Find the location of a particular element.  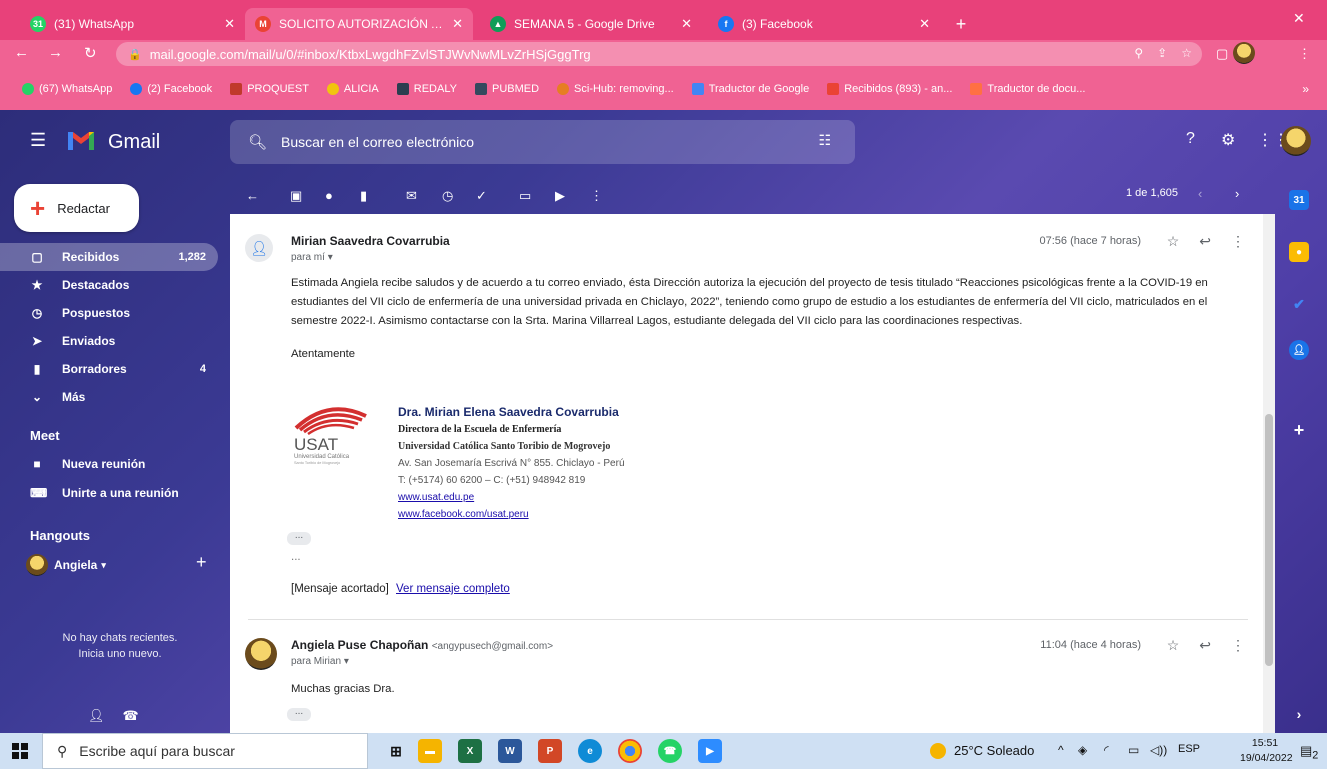

new-chat-button: + is located at coordinates (201, 562).